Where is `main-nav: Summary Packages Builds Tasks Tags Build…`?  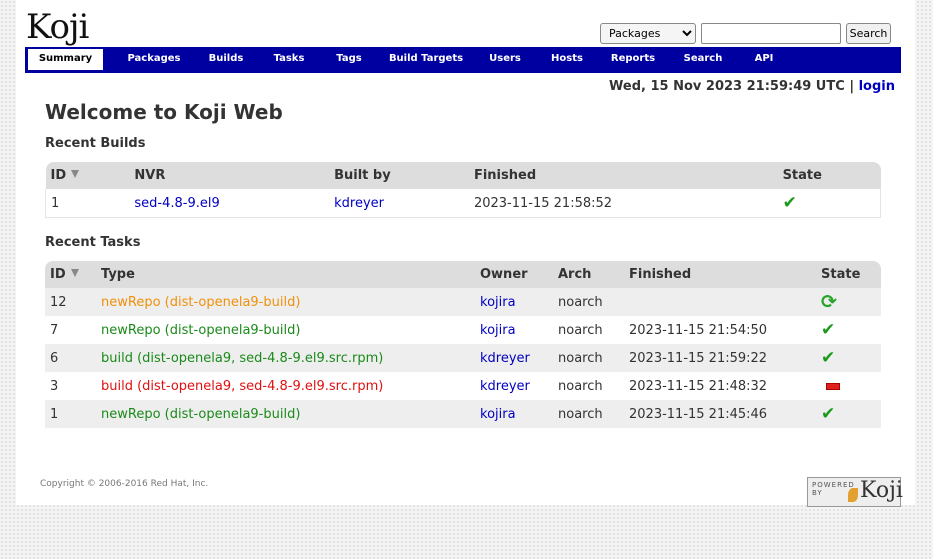
main-nav: Summary Packages Builds Tasks Tags Build… is located at coordinates (463, 60).